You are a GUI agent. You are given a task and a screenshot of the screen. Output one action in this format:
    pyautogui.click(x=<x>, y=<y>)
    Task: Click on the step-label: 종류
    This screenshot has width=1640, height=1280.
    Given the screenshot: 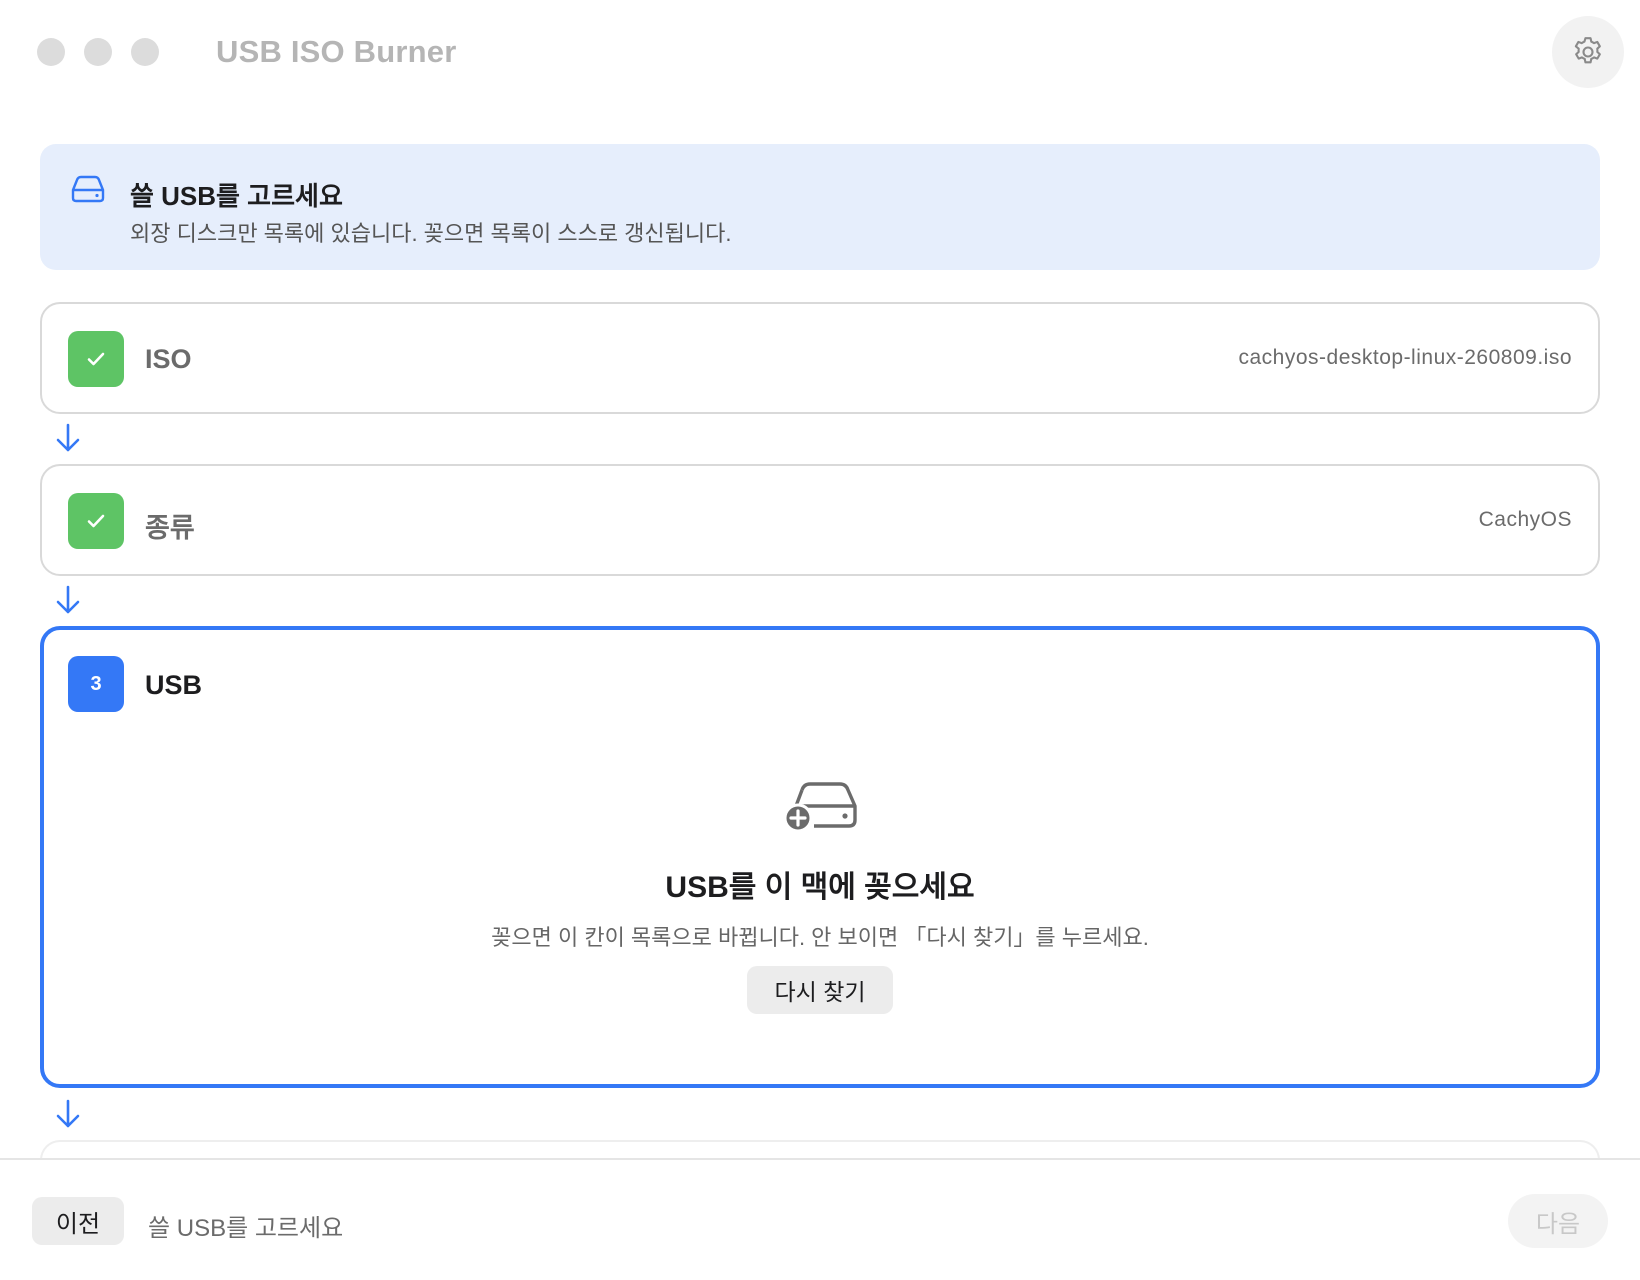 What is the action you would take?
    pyautogui.click(x=170, y=528)
    